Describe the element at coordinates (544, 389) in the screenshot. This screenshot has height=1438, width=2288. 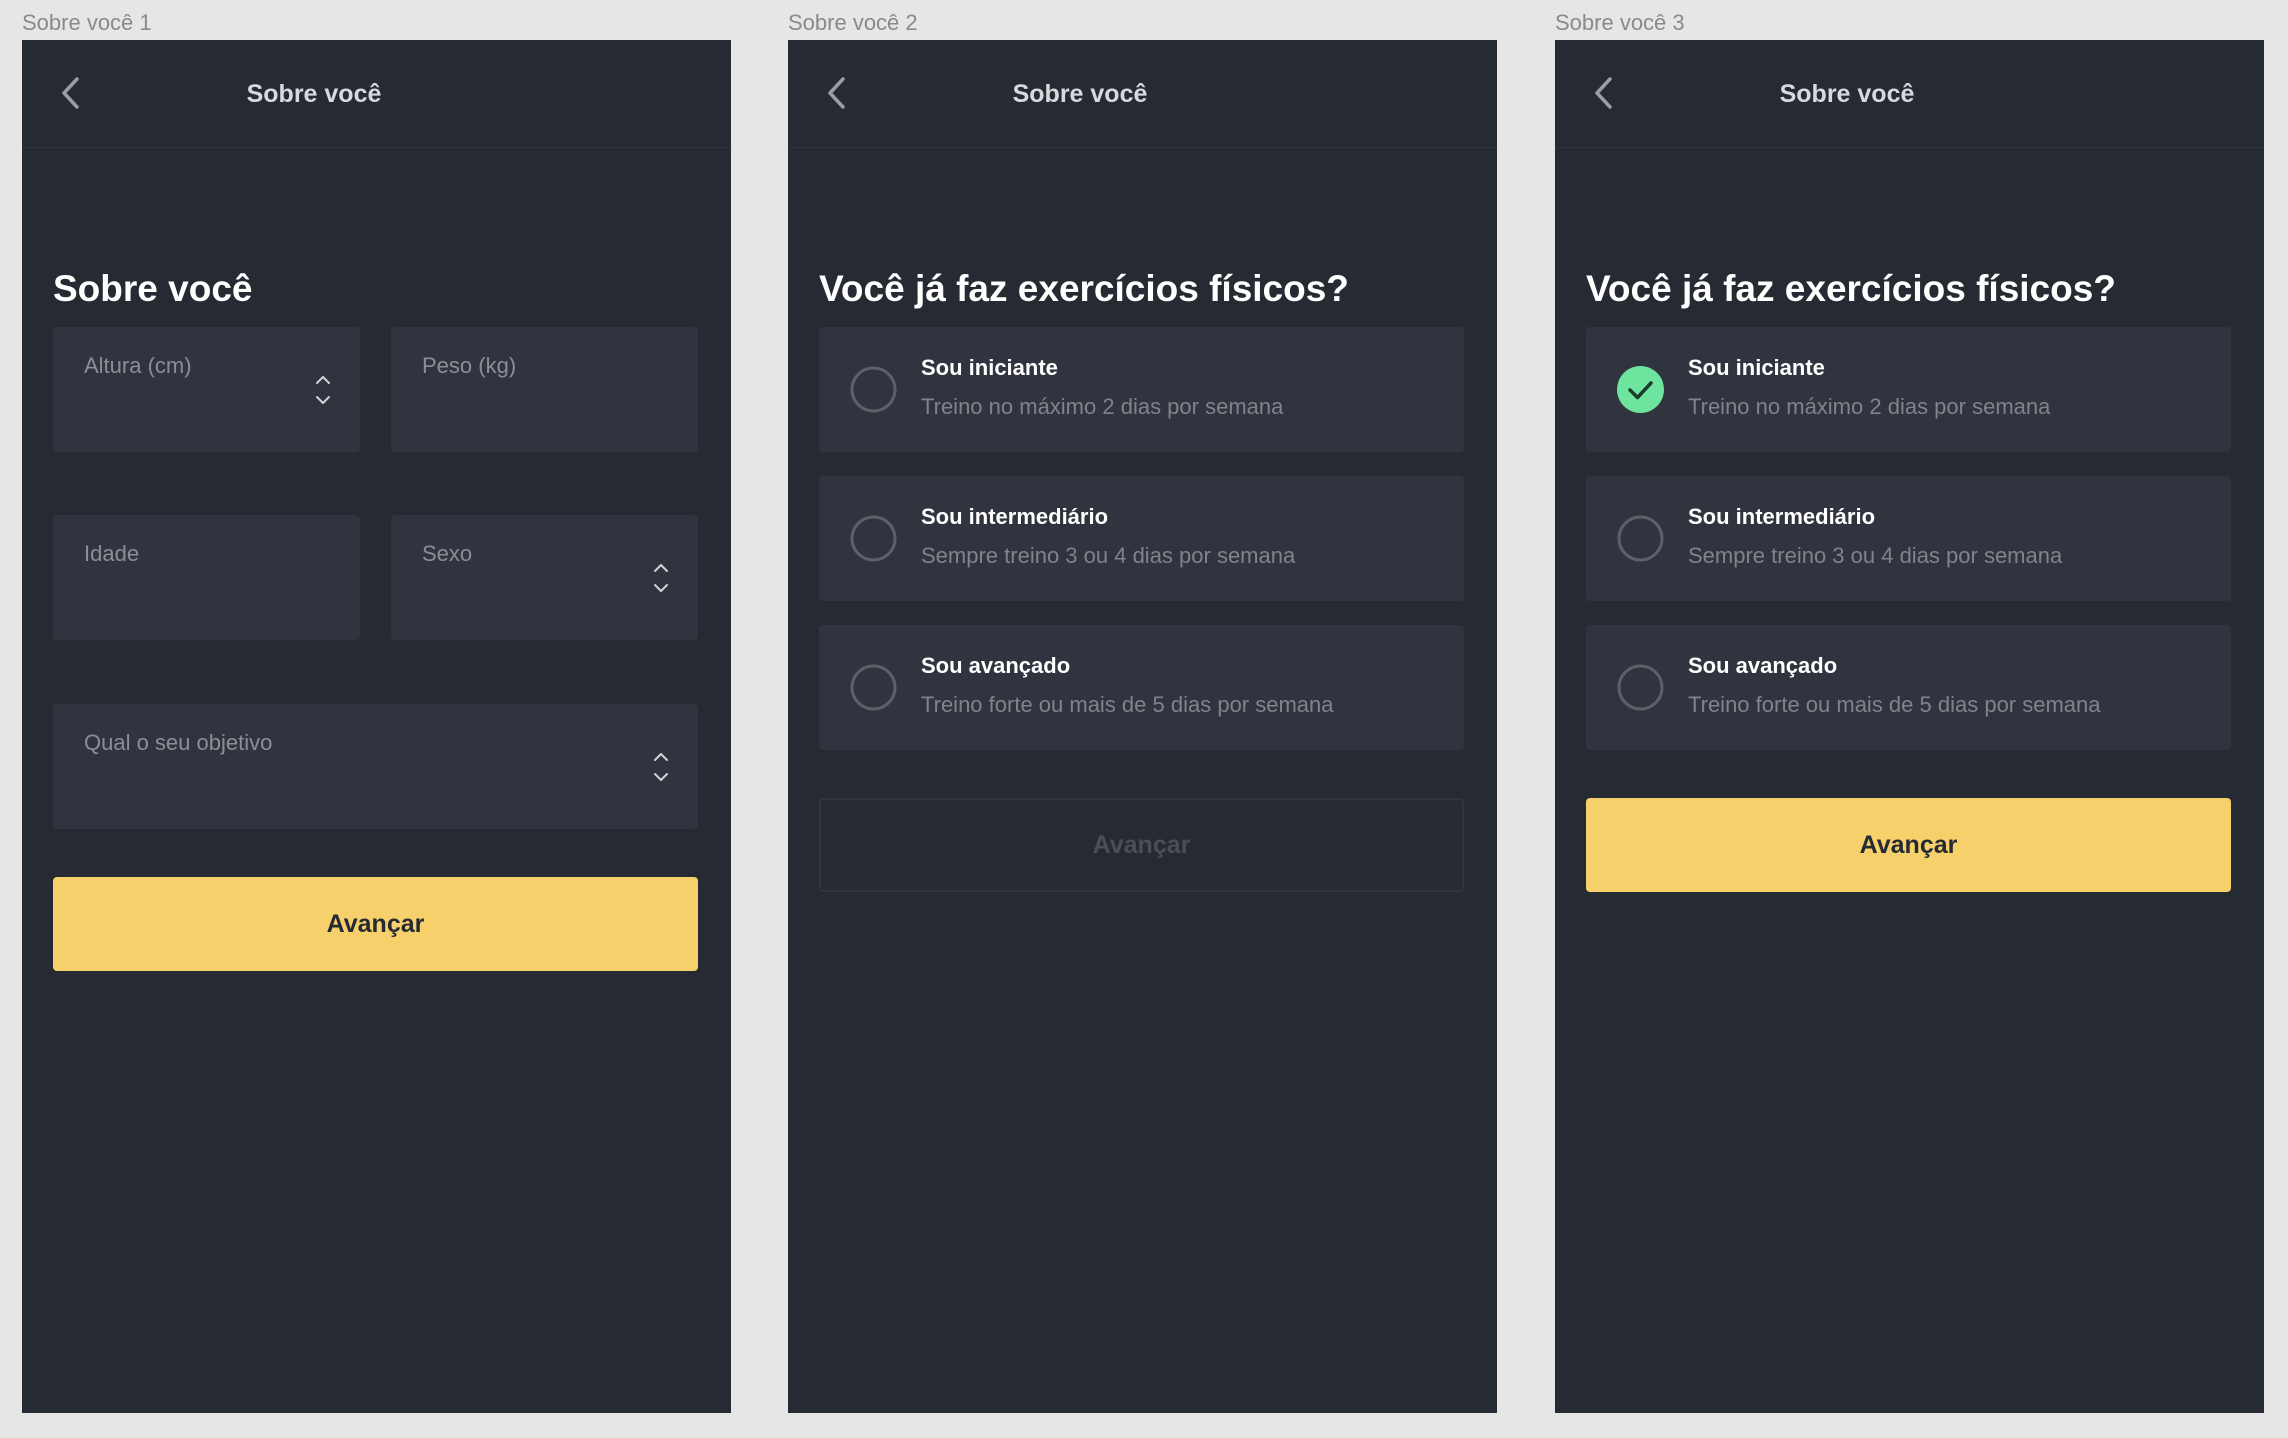
I see `weight-field: Peso (kg)` at that location.